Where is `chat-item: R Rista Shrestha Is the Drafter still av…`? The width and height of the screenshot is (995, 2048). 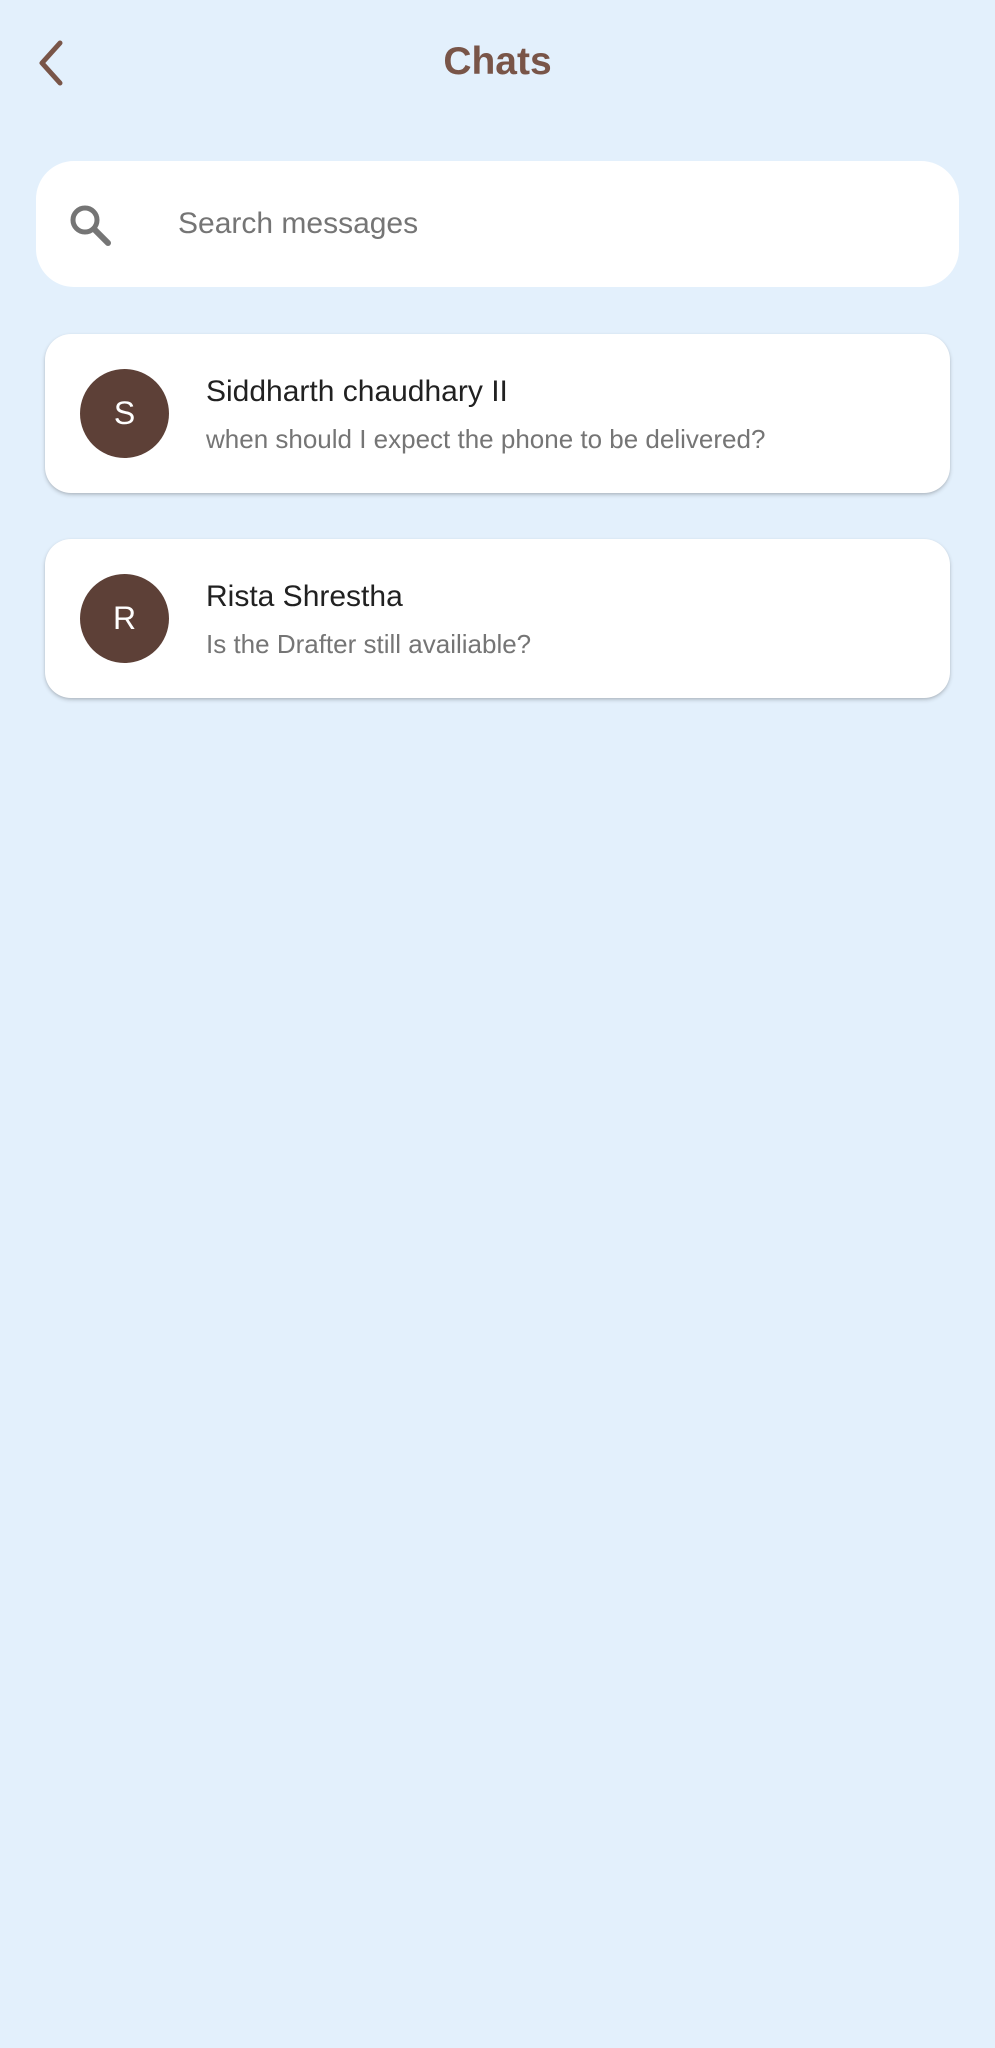
chat-item: R Rista Shrestha Is the Drafter still av… is located at coordinates (497, 618).